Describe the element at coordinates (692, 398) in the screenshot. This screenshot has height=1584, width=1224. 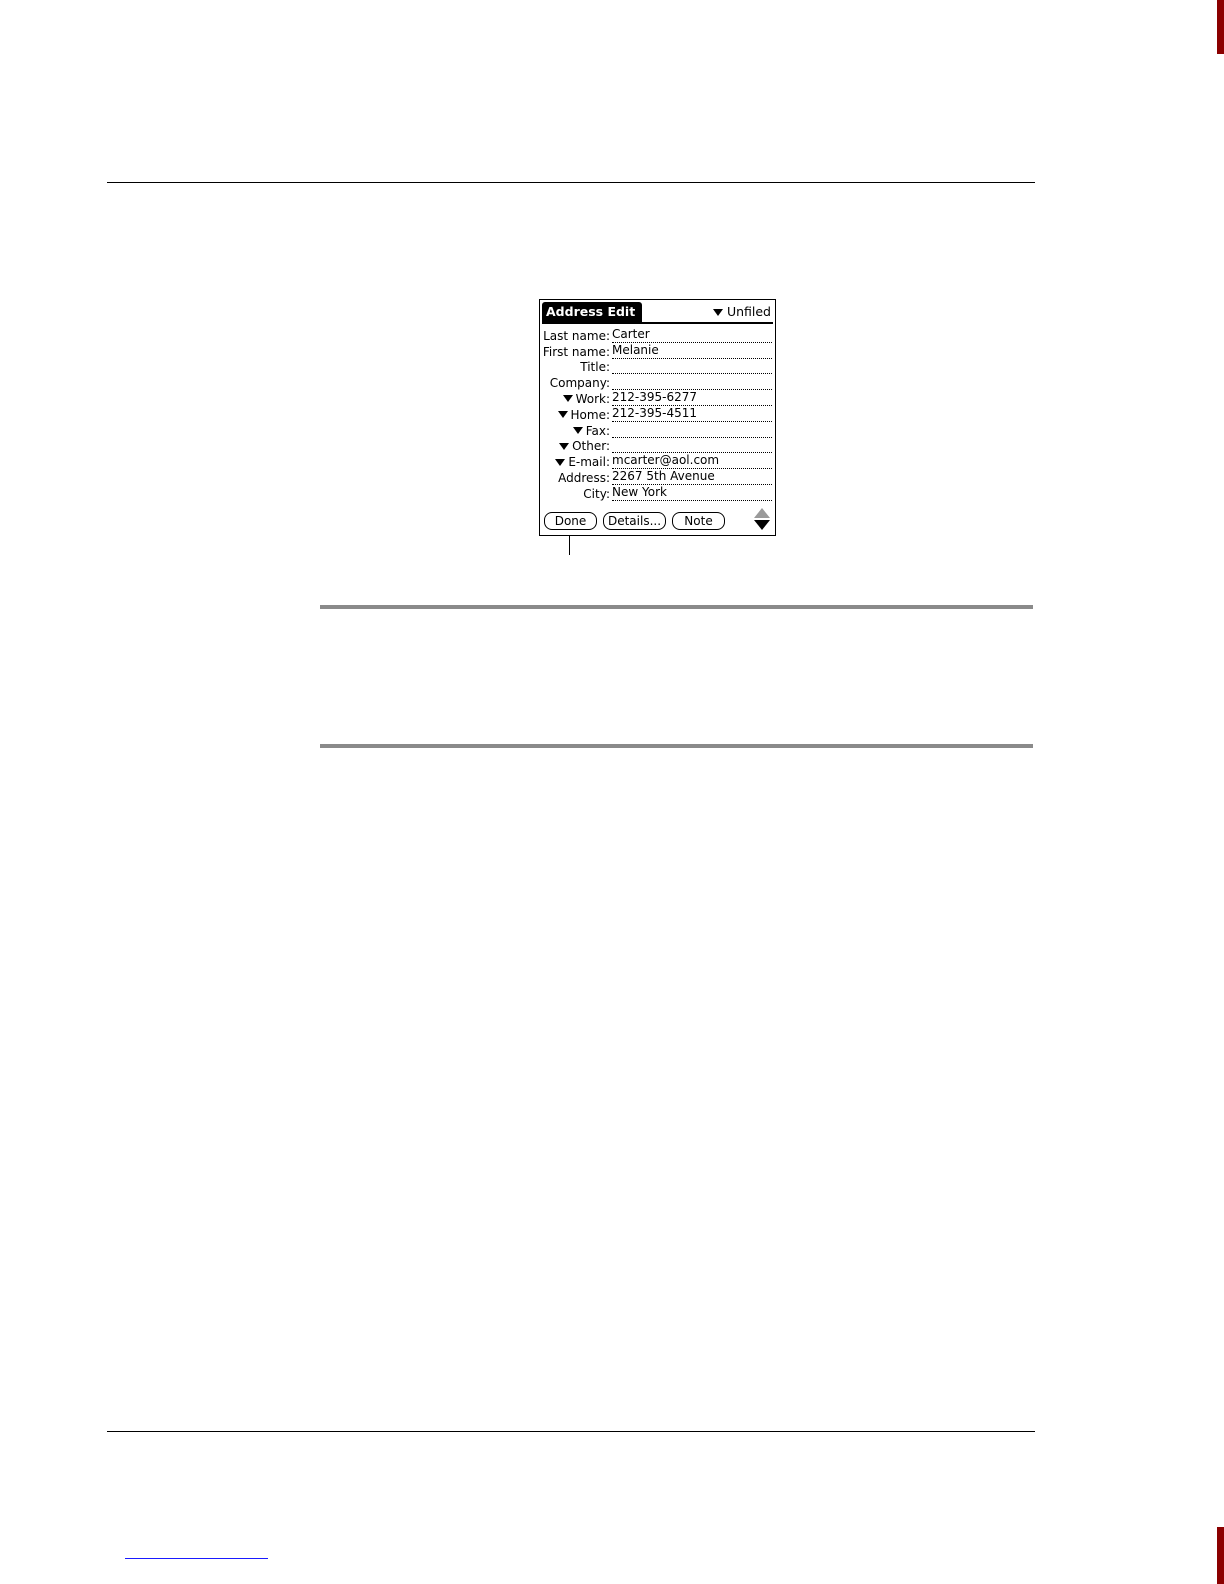
I see `work-phone-field: 212-395-6277` at that location.